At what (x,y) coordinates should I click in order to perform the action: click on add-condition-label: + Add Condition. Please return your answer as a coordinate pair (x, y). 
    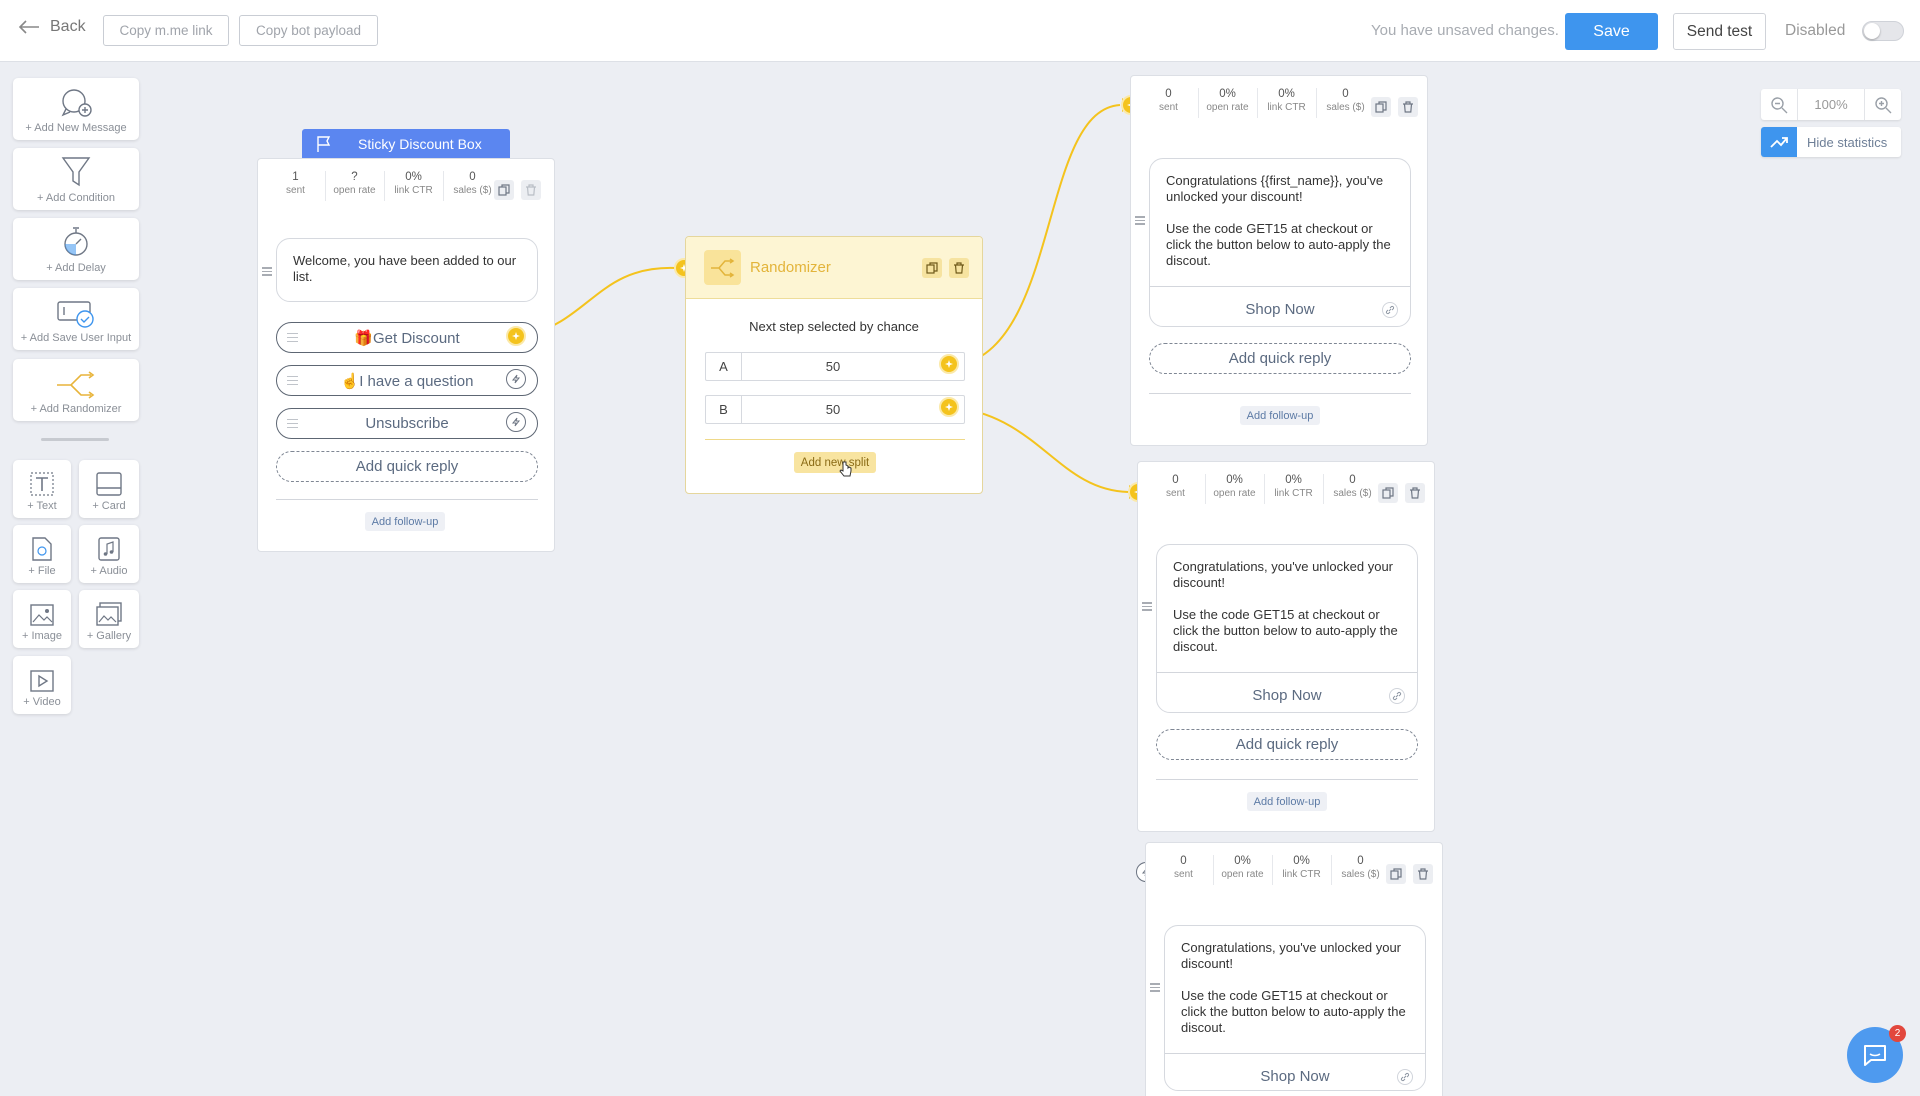
    Looking at the image, I should click on (76, 198).